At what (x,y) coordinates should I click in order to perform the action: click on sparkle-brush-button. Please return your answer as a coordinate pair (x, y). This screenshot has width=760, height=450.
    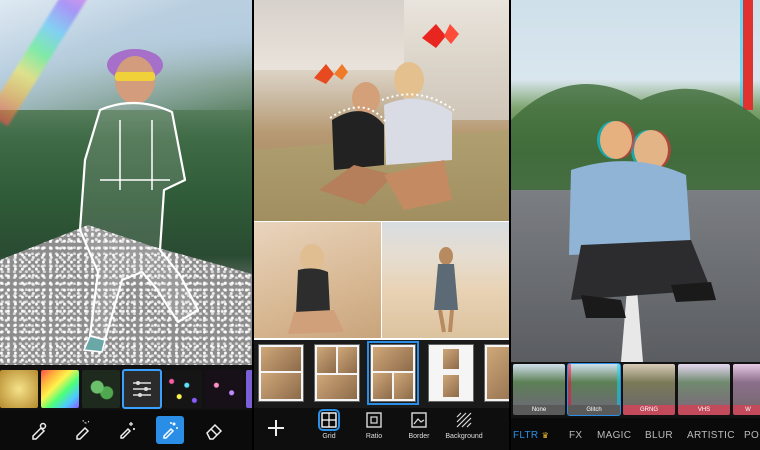
    Looking at the image, I should click on (127, 430).